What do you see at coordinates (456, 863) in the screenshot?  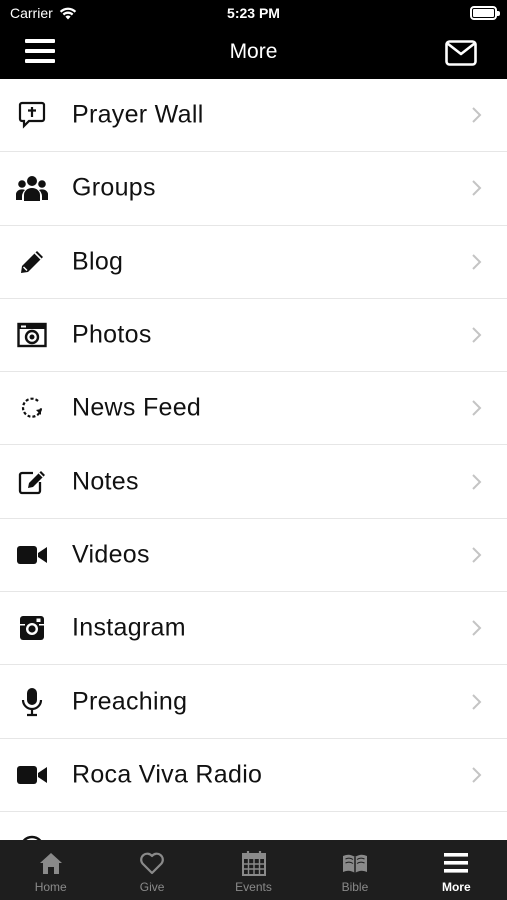 I see `menu-icon` at bounding box center [456, 863].